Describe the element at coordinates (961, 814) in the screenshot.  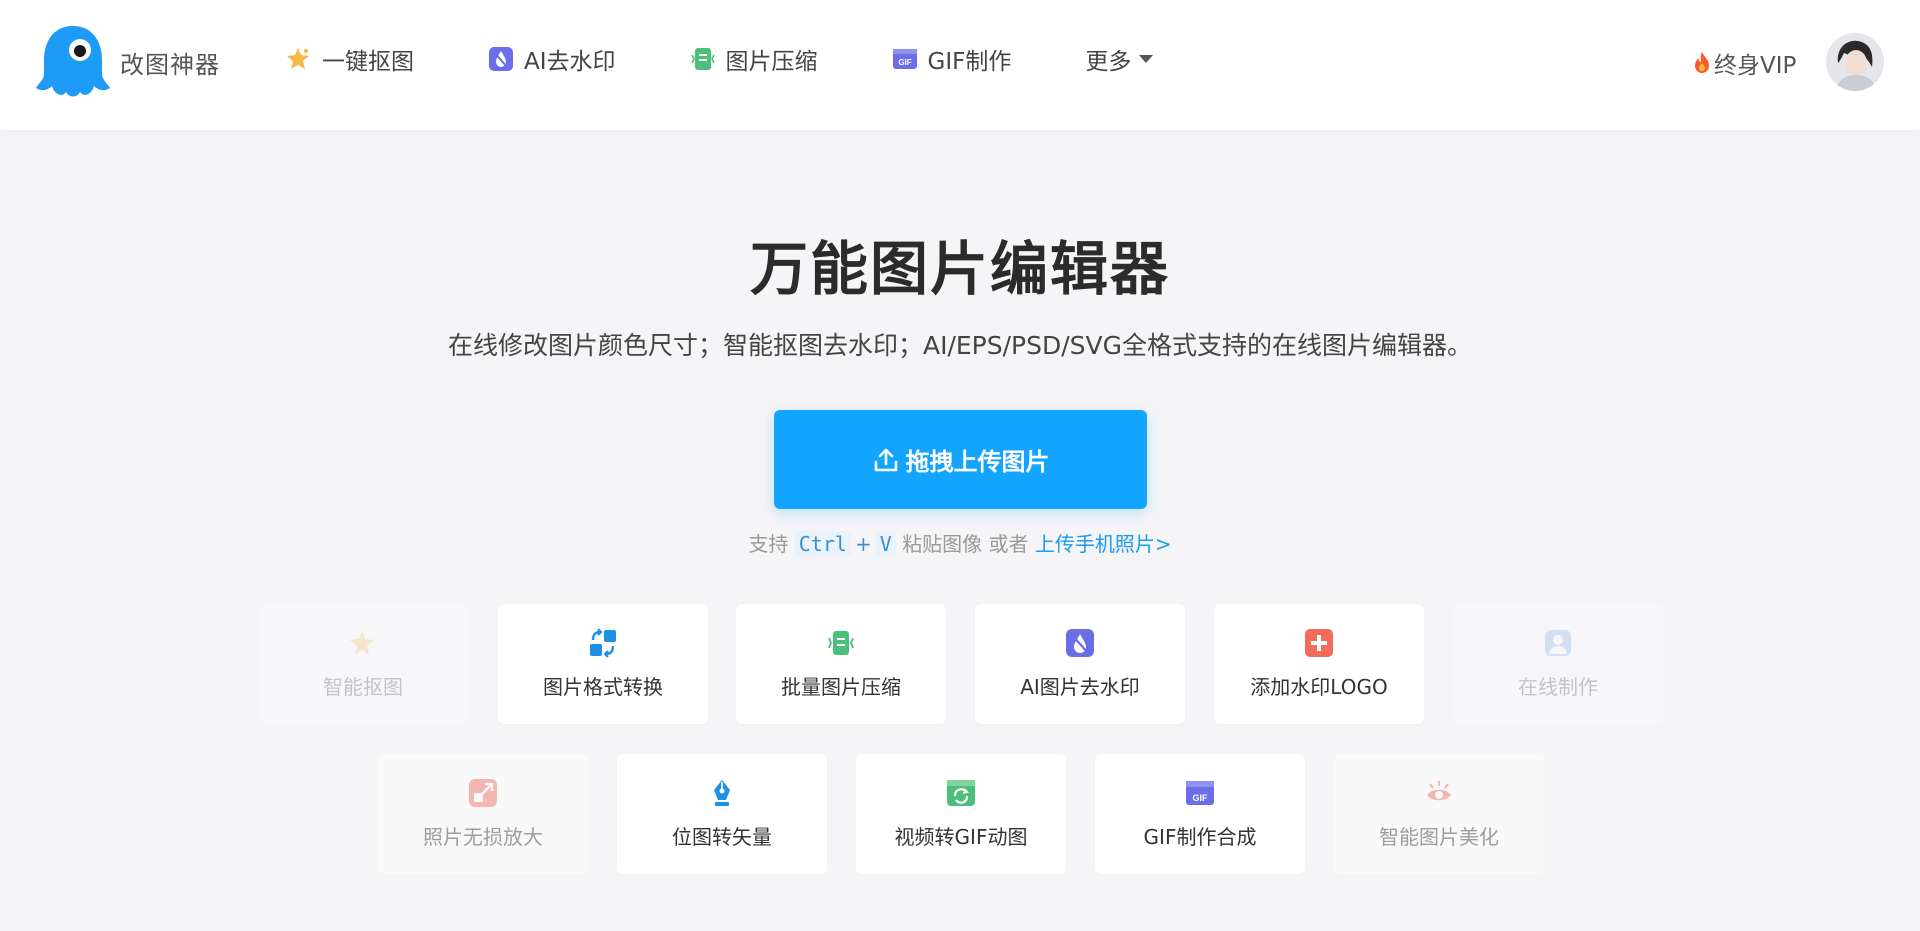
I see `tool-card-video-to-gif: 视频转GIF动图` at that location.